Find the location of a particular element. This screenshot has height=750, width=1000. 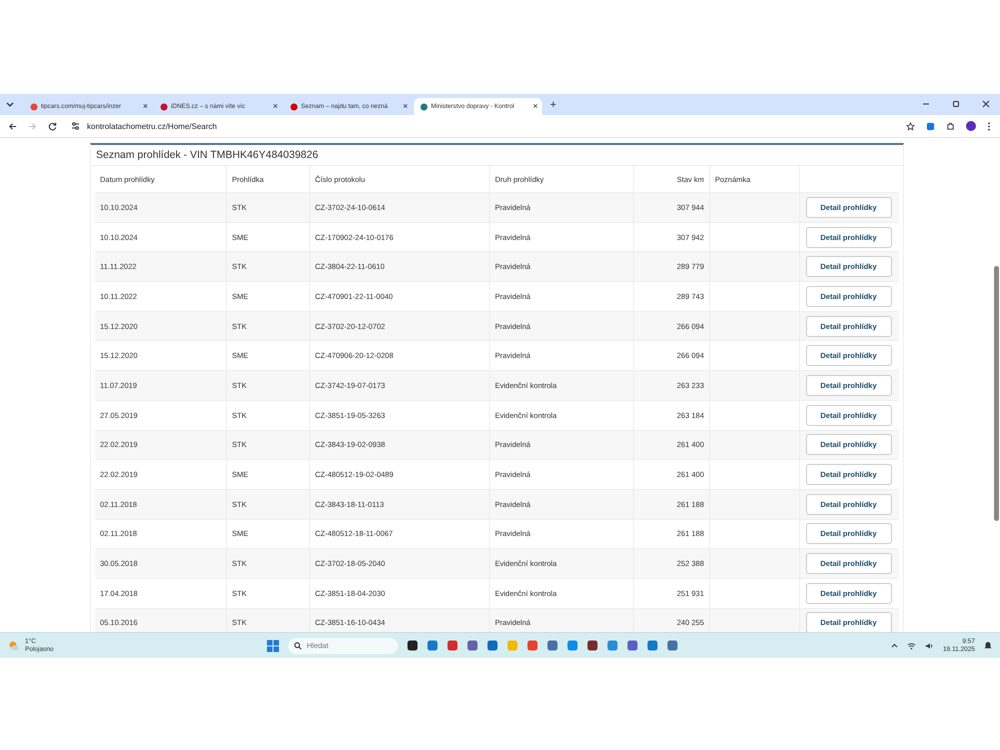

windows-start-icon is located at coordinates (272, 646).